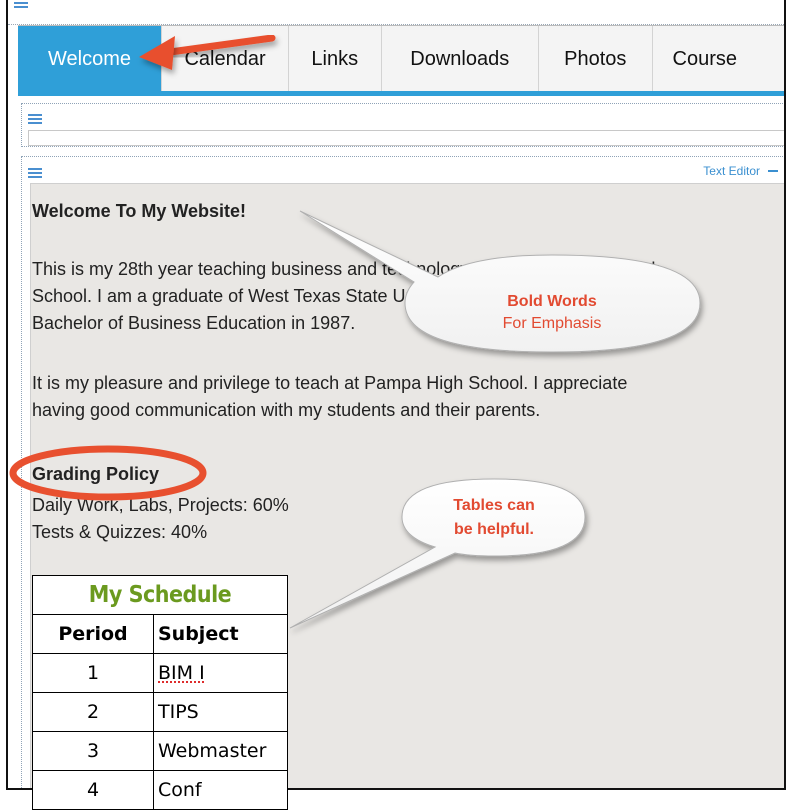  I want to click on table-row: 1 BIM I, so click(160, 673).